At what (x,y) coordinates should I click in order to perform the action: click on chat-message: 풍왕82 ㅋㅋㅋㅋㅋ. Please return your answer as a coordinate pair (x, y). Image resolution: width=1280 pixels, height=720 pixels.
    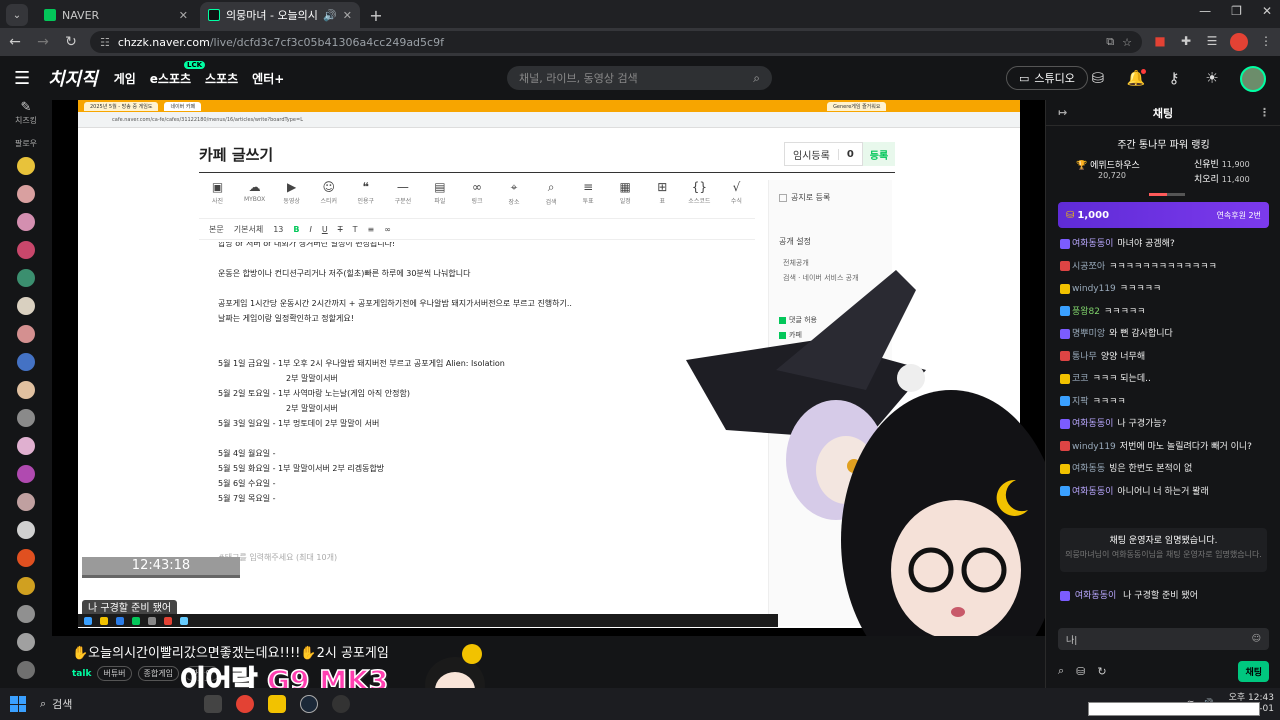
    Looking at the image, I should click on (1165, 310).